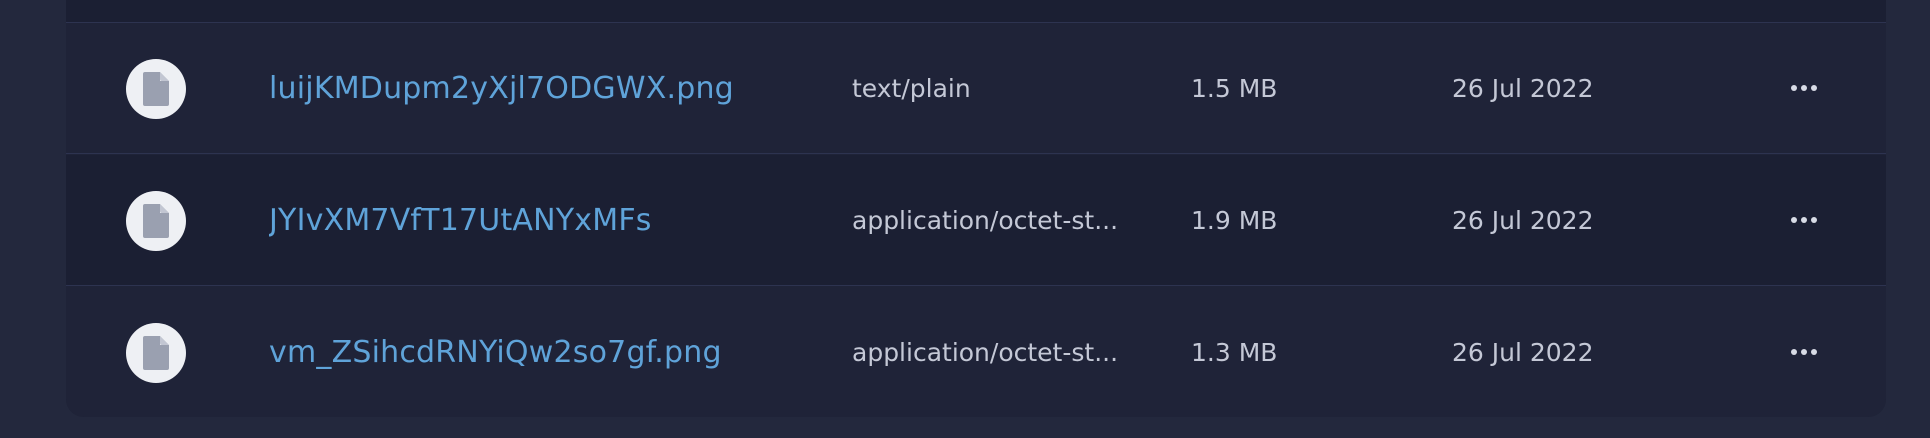 The width and height of the screenshot is (1930, 438). I want to click on file-name-link: vm_ZSihcdRNYiQw2so7gf.png, so click(529, 352).